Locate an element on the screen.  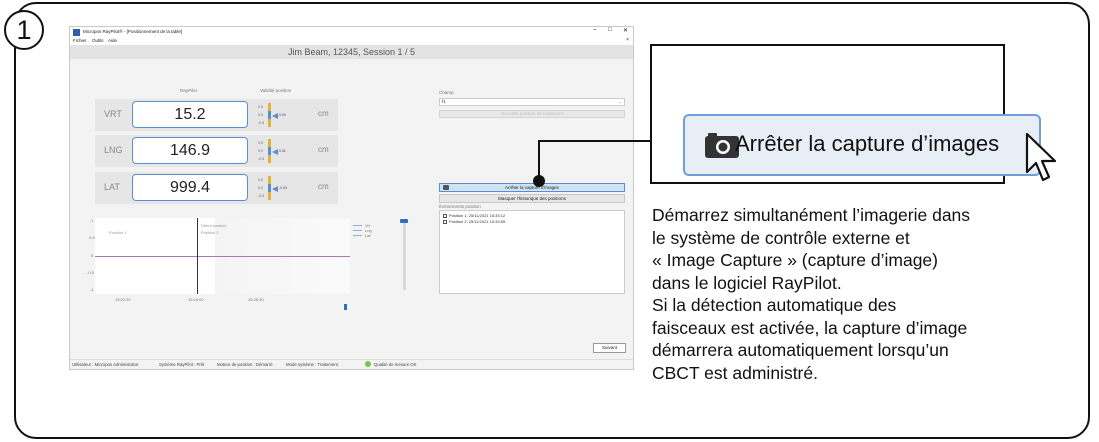
position-row-vrt: VRT 15.2 0.5 0.0 -0.5 0.00 cm is located at coordinates (216, 115).